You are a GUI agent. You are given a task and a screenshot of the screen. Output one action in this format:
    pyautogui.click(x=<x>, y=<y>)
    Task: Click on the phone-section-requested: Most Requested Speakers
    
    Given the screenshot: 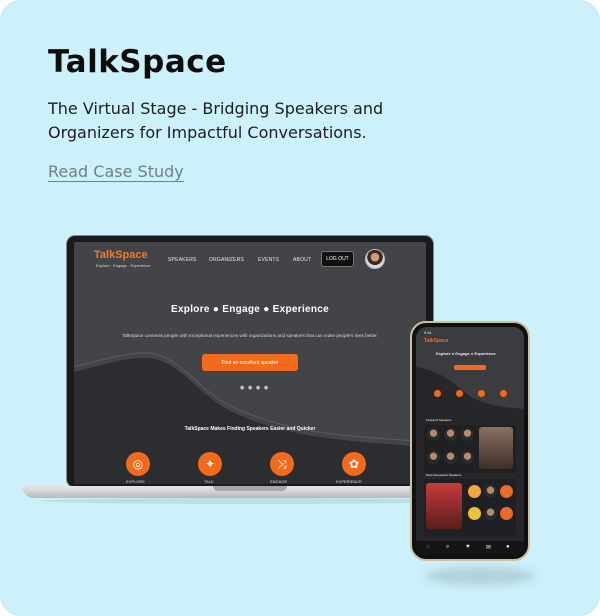 What is the action you would take?
    pyautogui.click(x=444, y=475)
    